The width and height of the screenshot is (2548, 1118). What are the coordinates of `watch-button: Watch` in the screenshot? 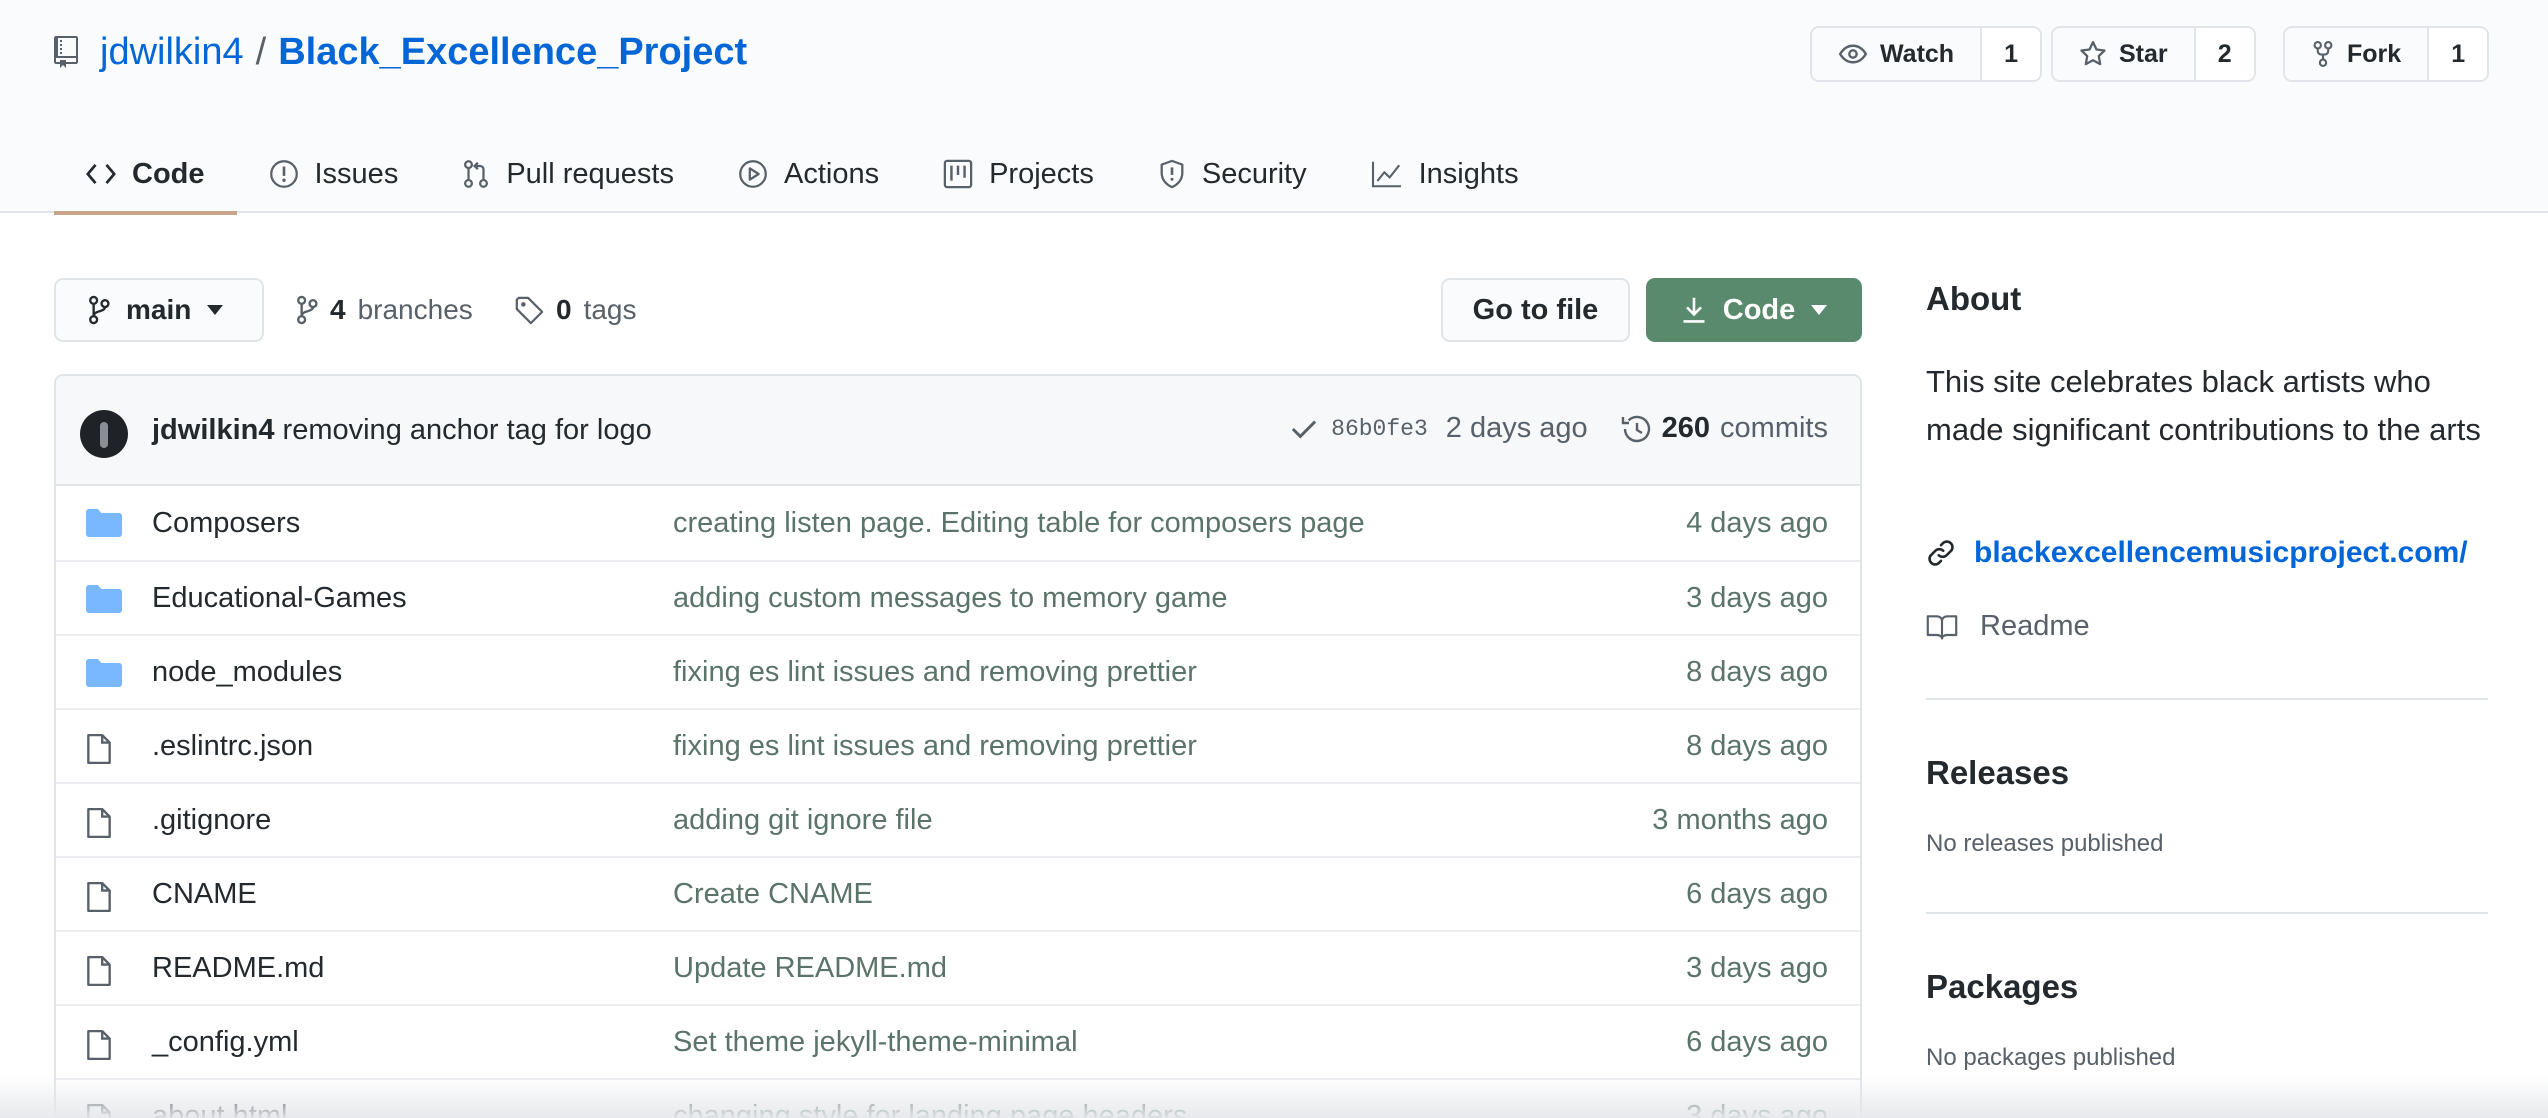 It's located at (1896, 54).